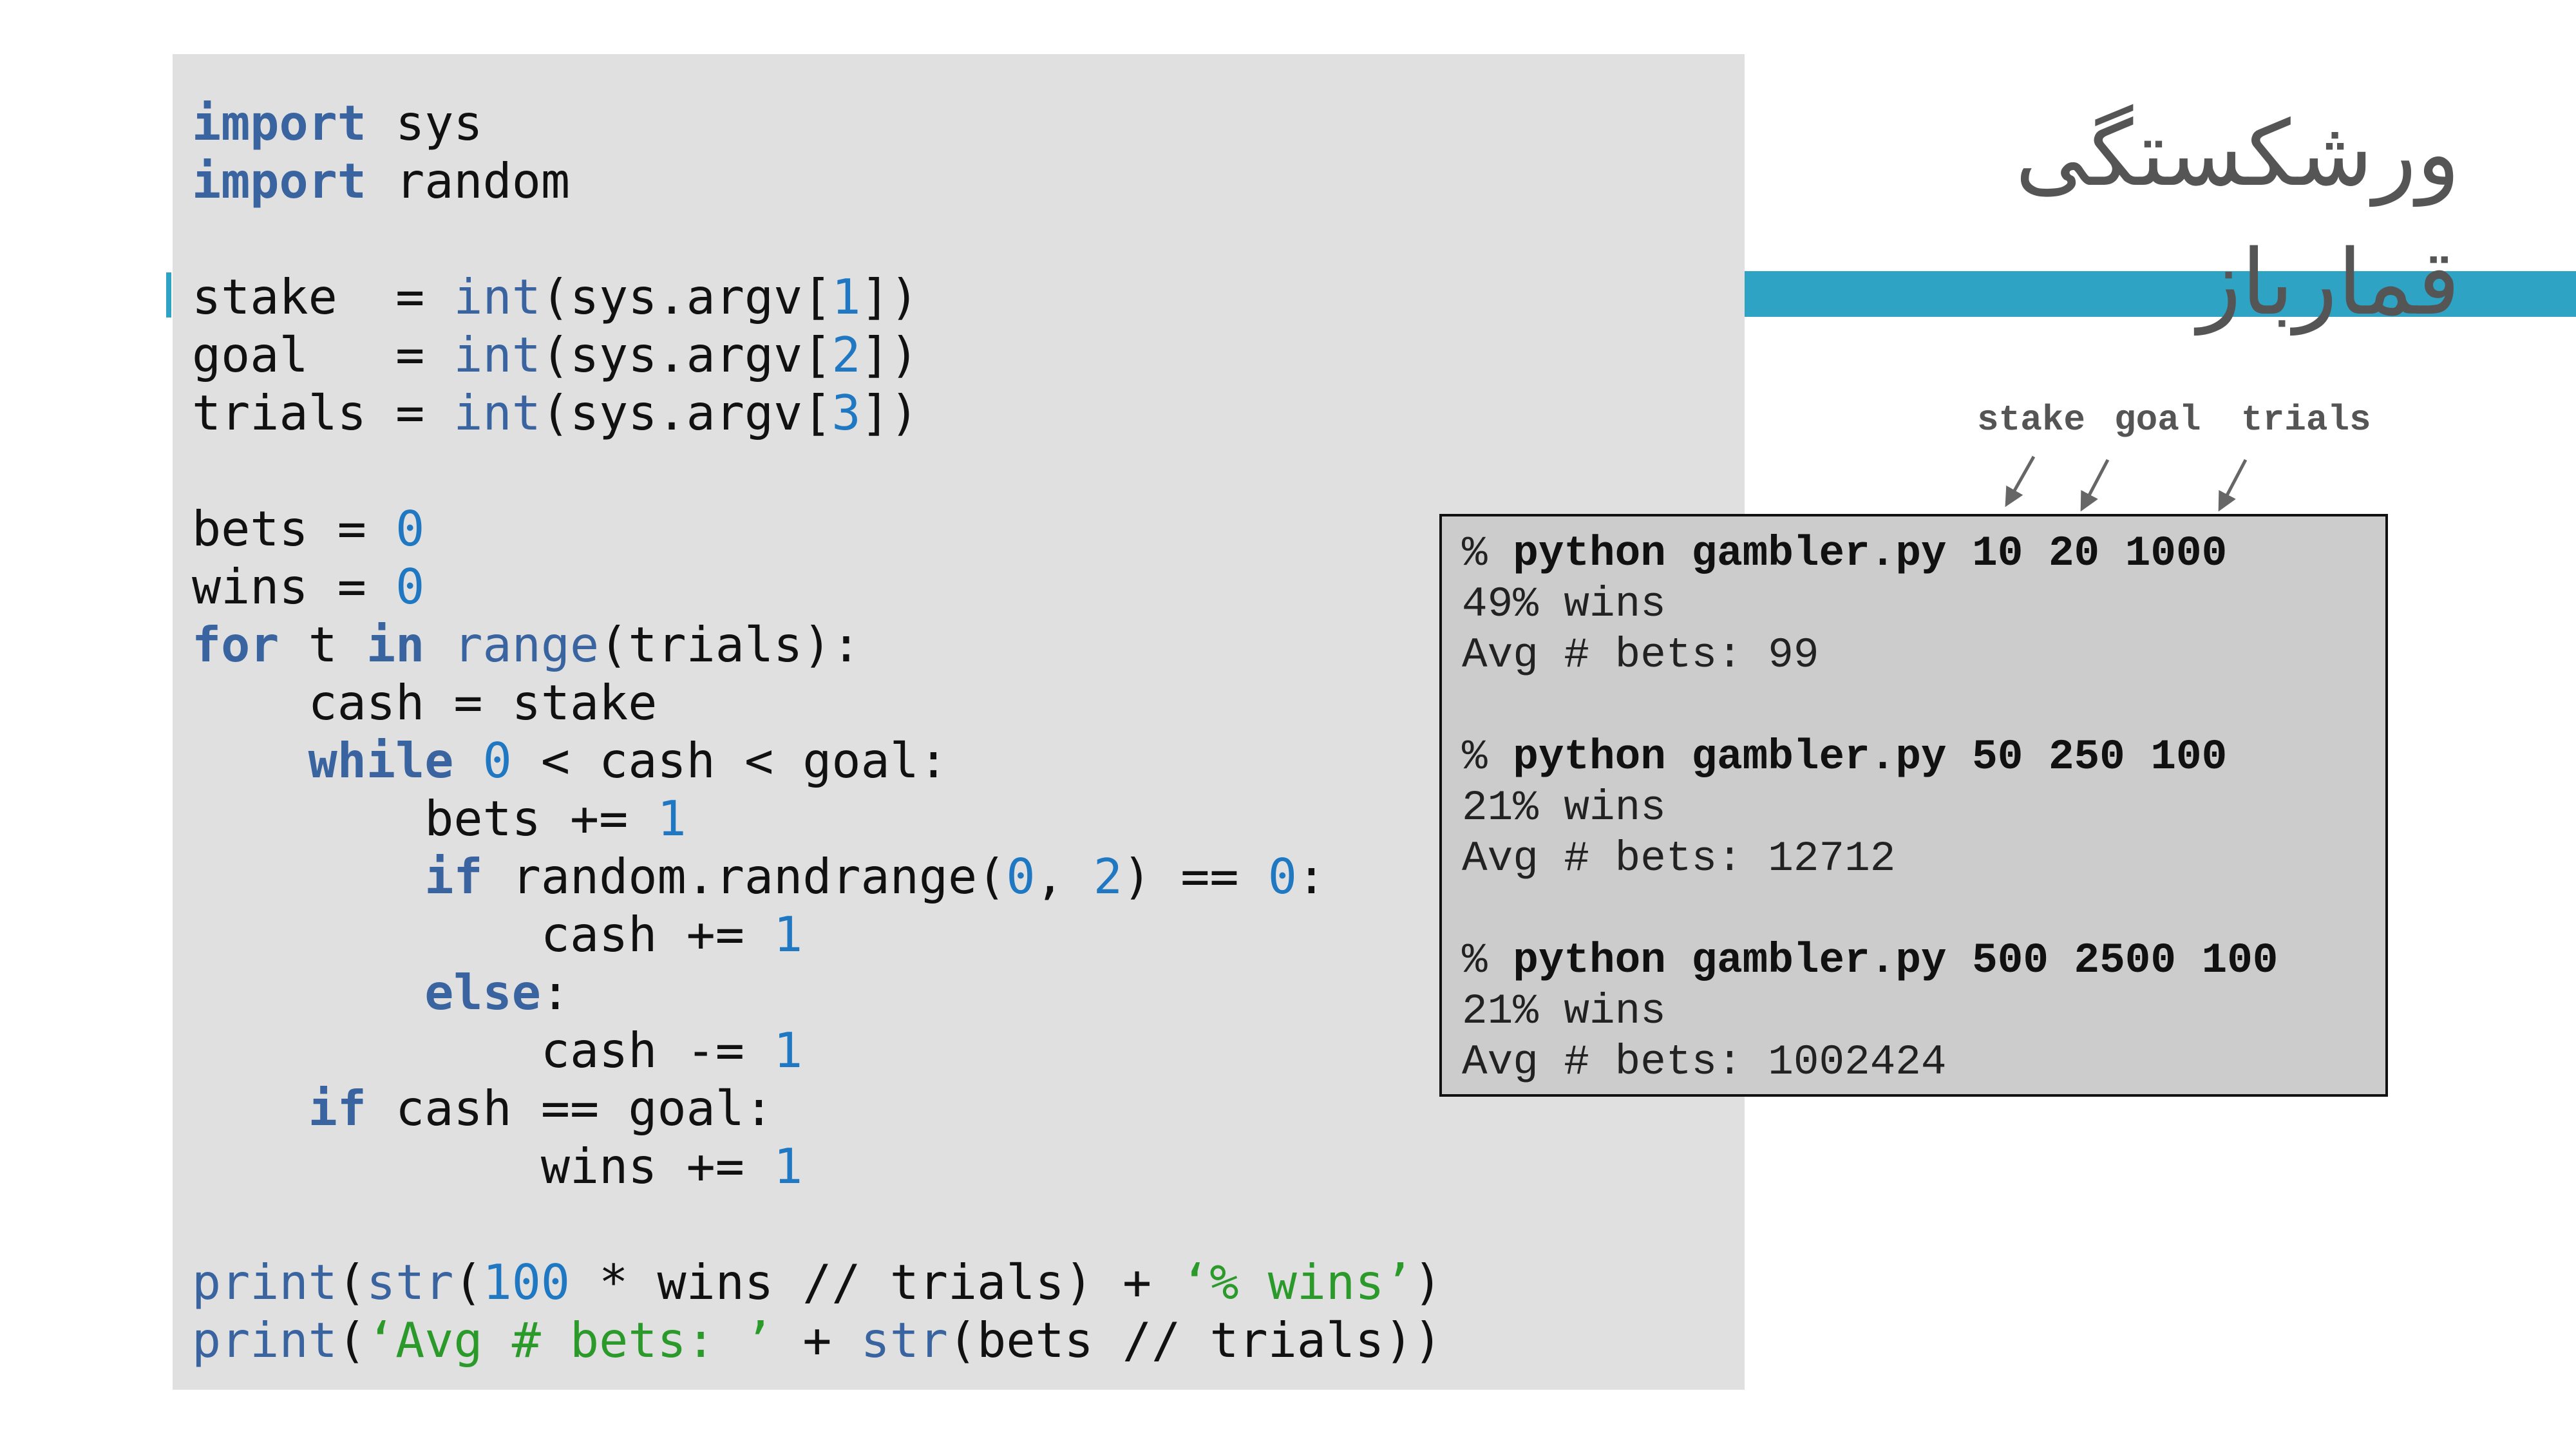 This screenshot has width=2576, height=1449. What do you see at coordinates (1195, 1340) in the screenshot?
I see `code-text: (bets // trials))` at bounding box center [1195, 1340].